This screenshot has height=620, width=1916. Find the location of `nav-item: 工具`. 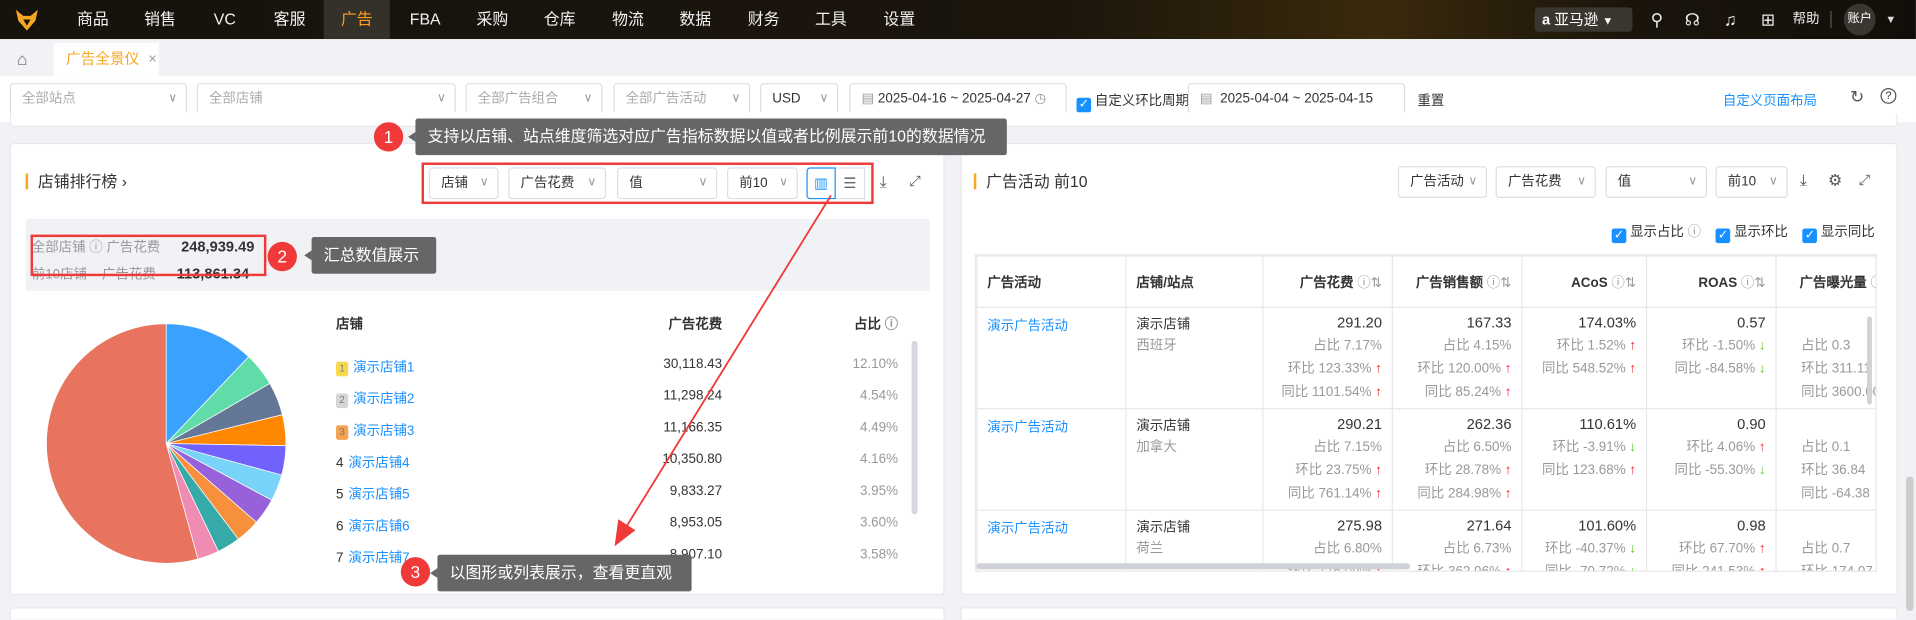

nav-item: 工具 is located at coordinates (831, 19).